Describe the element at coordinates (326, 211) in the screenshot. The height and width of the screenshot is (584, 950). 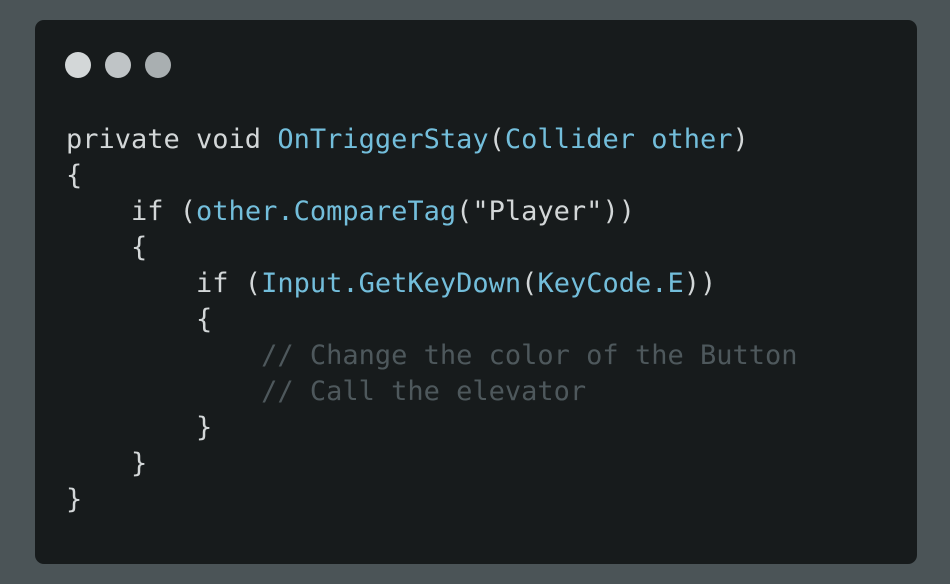
I see `code-identifier: other.CompareTag` at that location.